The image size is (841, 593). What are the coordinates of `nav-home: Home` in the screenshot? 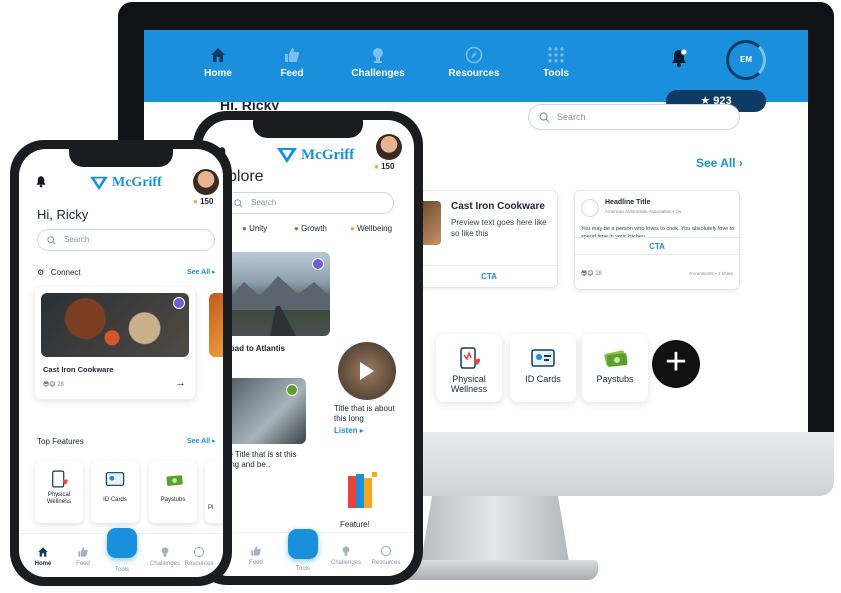 It's located at (218, 62).